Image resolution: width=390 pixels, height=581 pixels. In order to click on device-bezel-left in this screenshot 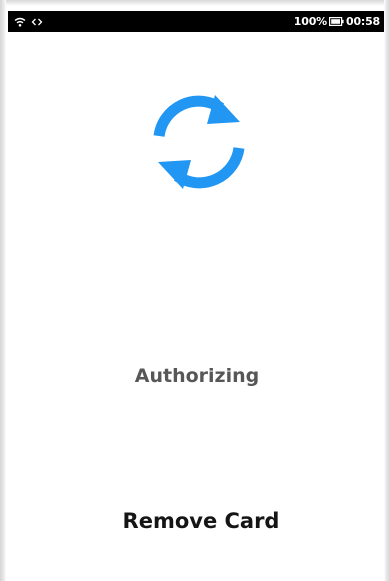, I will do `click(3, 290)`.